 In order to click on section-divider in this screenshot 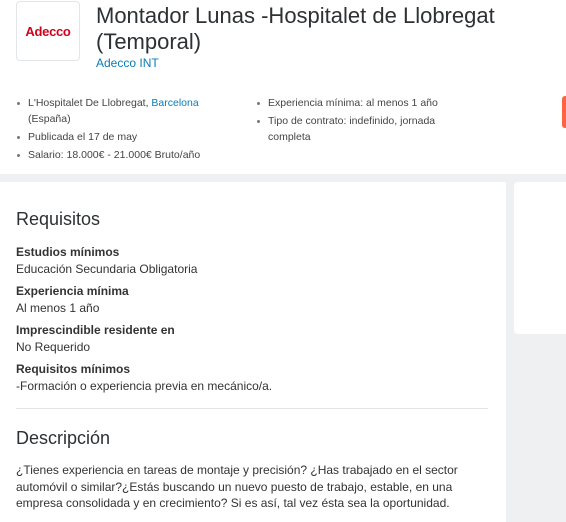, I will do `click(252, 408)`.